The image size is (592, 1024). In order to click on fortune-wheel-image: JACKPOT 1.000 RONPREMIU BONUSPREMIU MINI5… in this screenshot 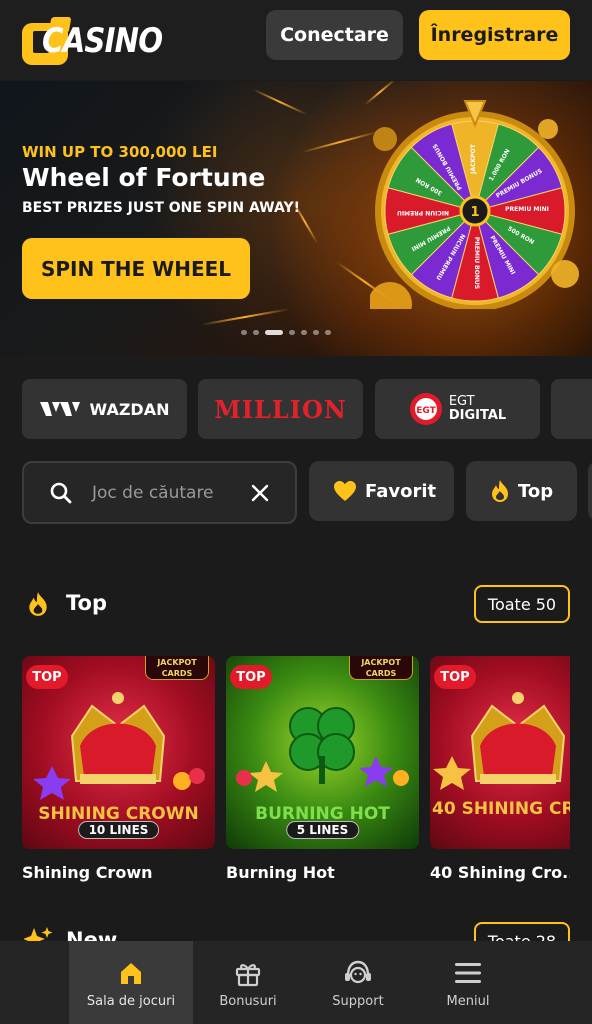, I will do `click(474, 204)`.